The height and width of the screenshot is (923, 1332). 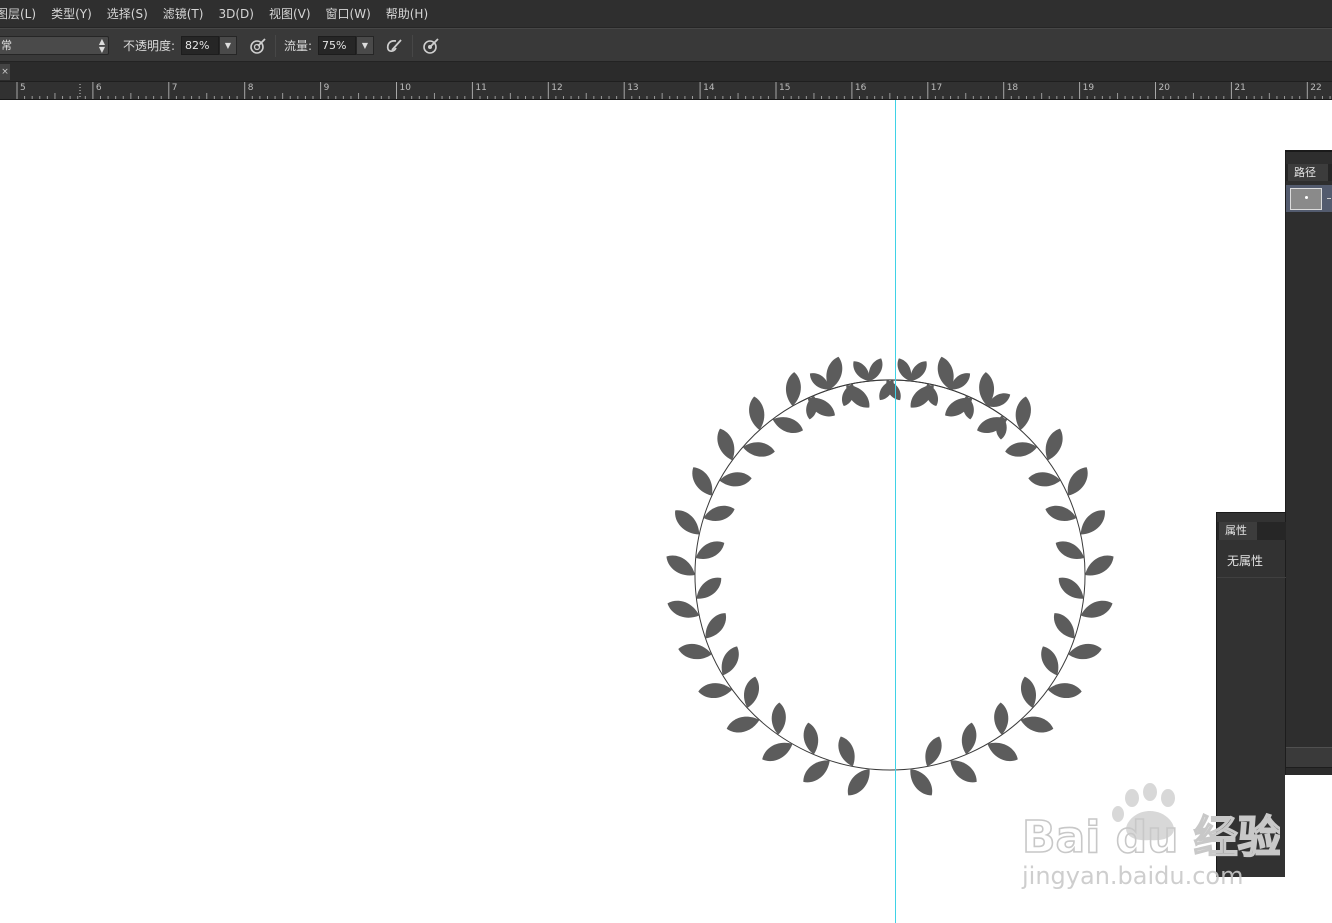 What do you see at coordinates (250, 88) in the screenshot?
I see `ruler-number: 8` at bounding box center [250, 88].